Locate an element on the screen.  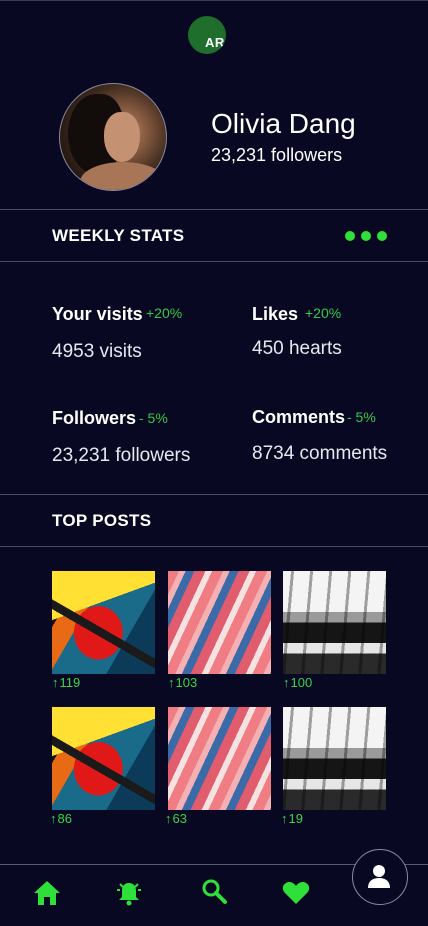
post-likes: ↑ 103 is located at coordinates (182, 682).